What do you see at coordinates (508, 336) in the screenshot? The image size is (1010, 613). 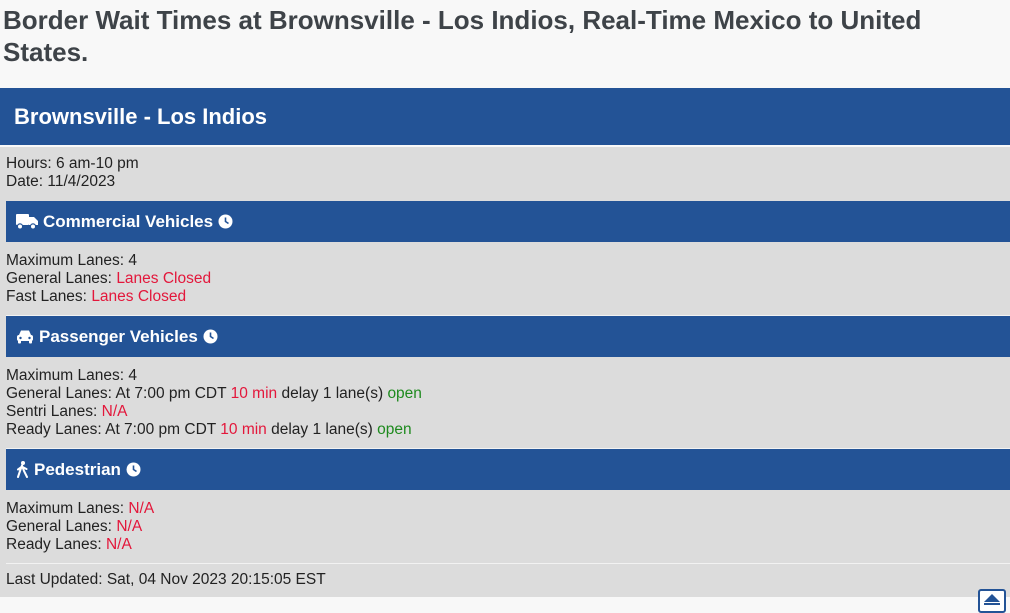 I see `passenger-section-header: Passenger Vehicles` at bounding box center [508, 336].